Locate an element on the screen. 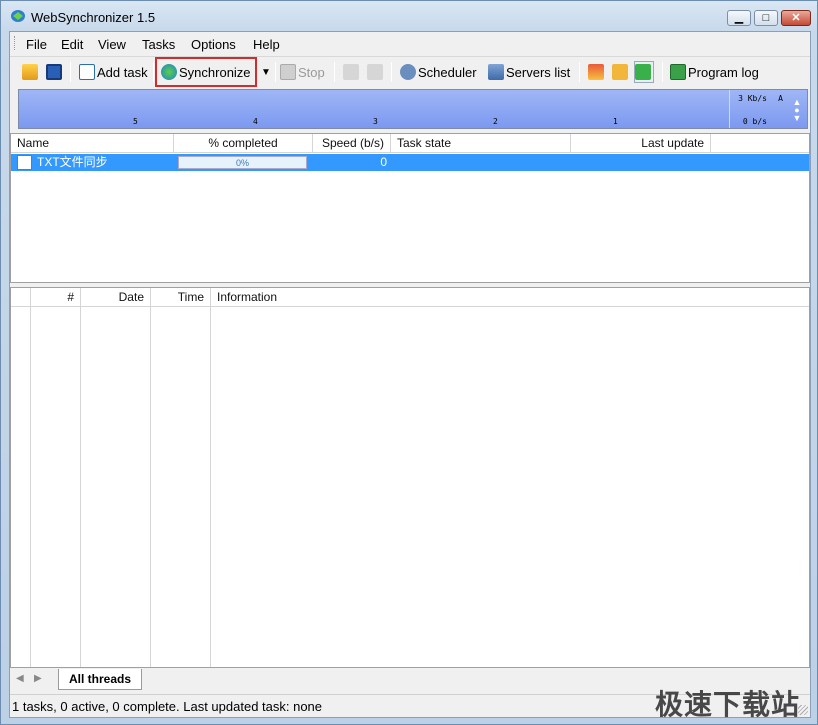 Image resolution: width=818 pixels, height=725 pixels. servers-list-button: Servers list is located at coordinates (529, 72).